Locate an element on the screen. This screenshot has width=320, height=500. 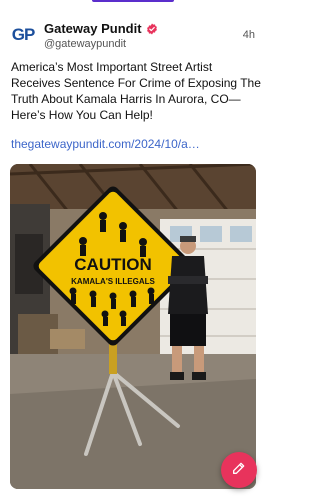
avatar-logo: GP is located at coordinates (23, 34).